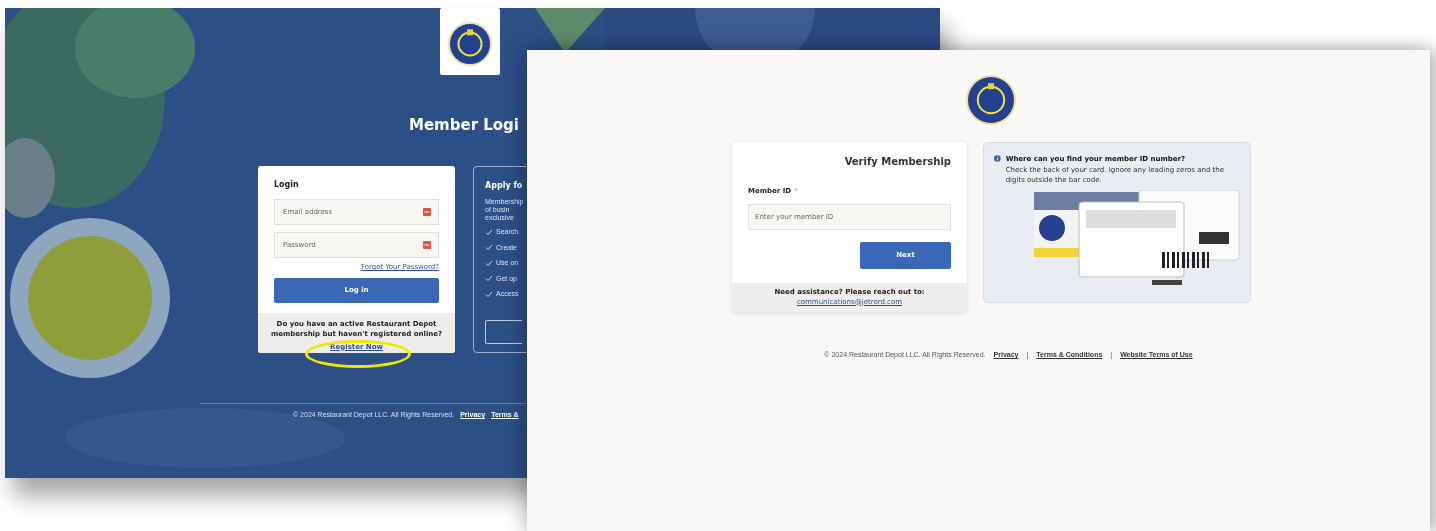  I want to click on info-icon, so click(997, 158).